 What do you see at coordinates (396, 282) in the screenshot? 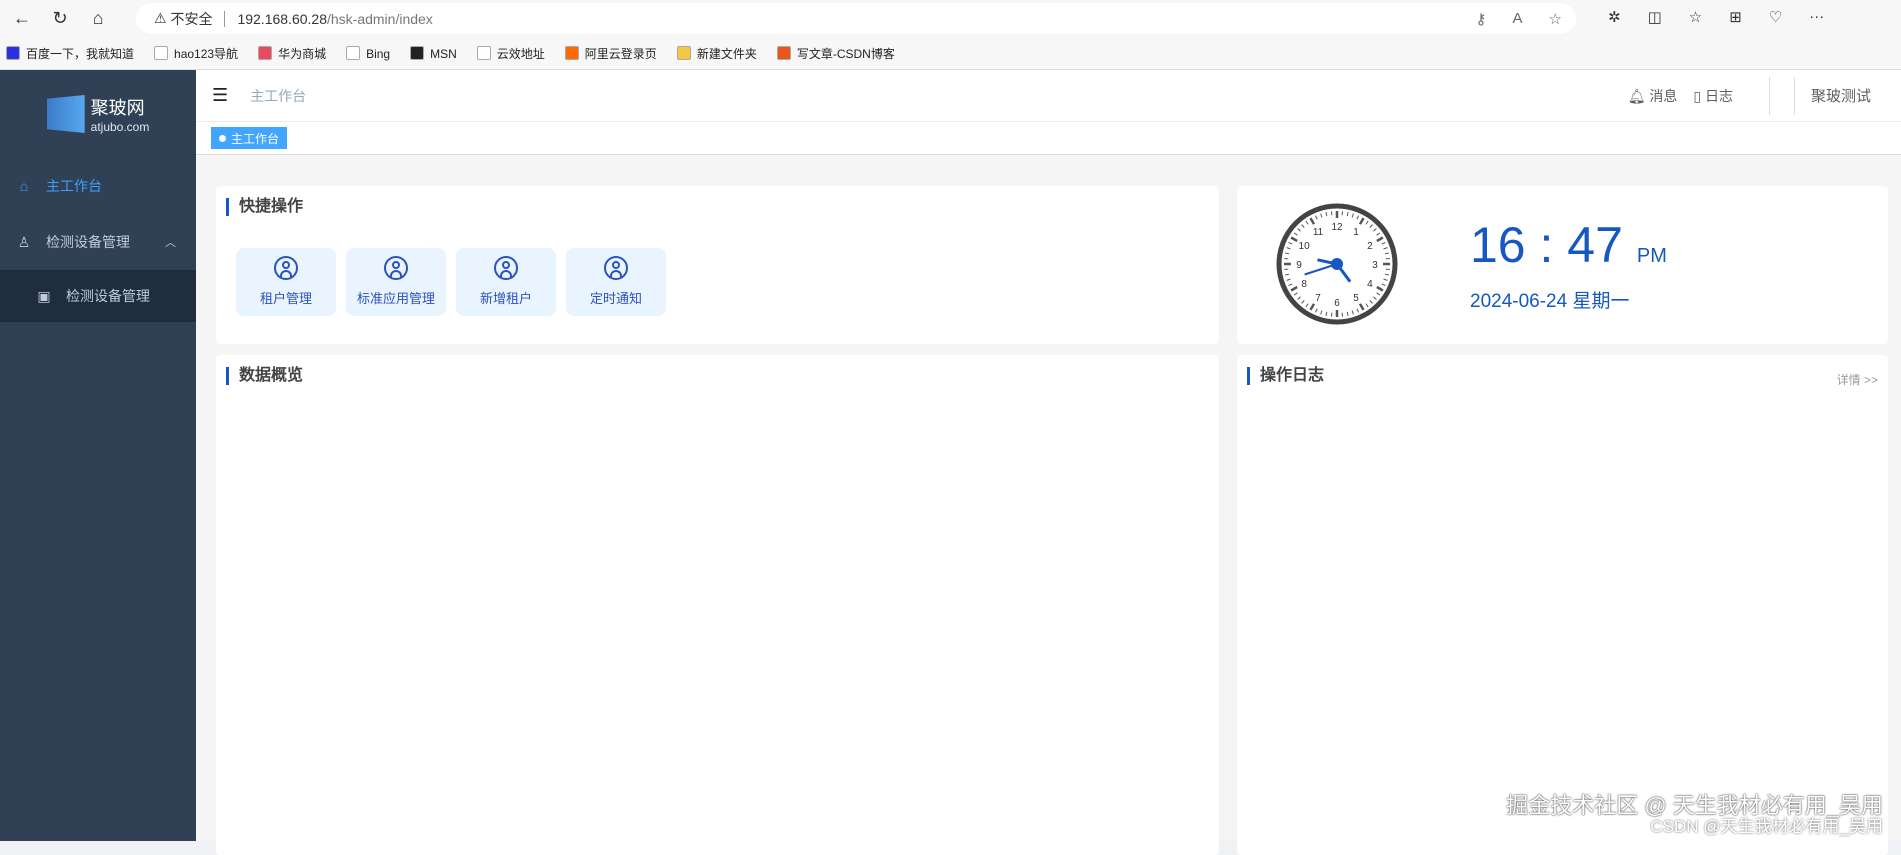
I see `quick-standard-app-management: 标准应用管理` at bounding box center [396, 282].